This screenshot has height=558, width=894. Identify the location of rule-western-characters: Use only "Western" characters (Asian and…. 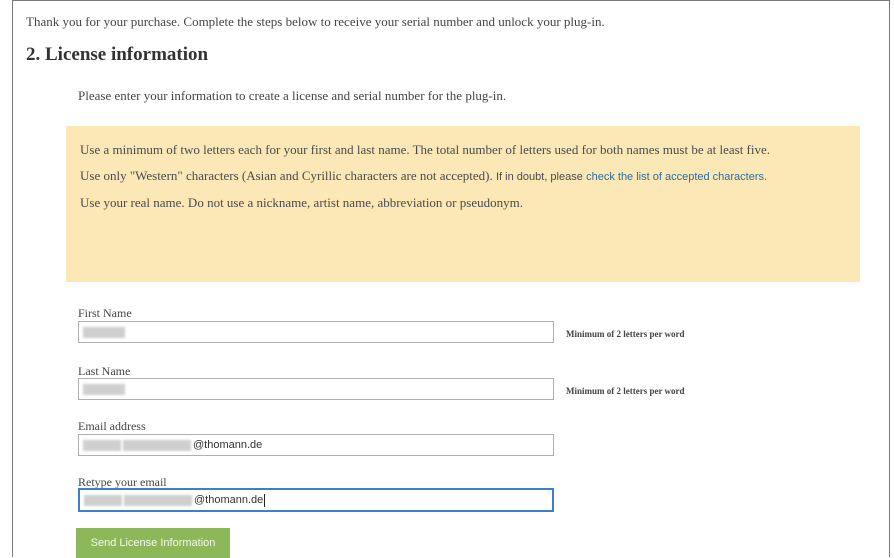
(463, 176).